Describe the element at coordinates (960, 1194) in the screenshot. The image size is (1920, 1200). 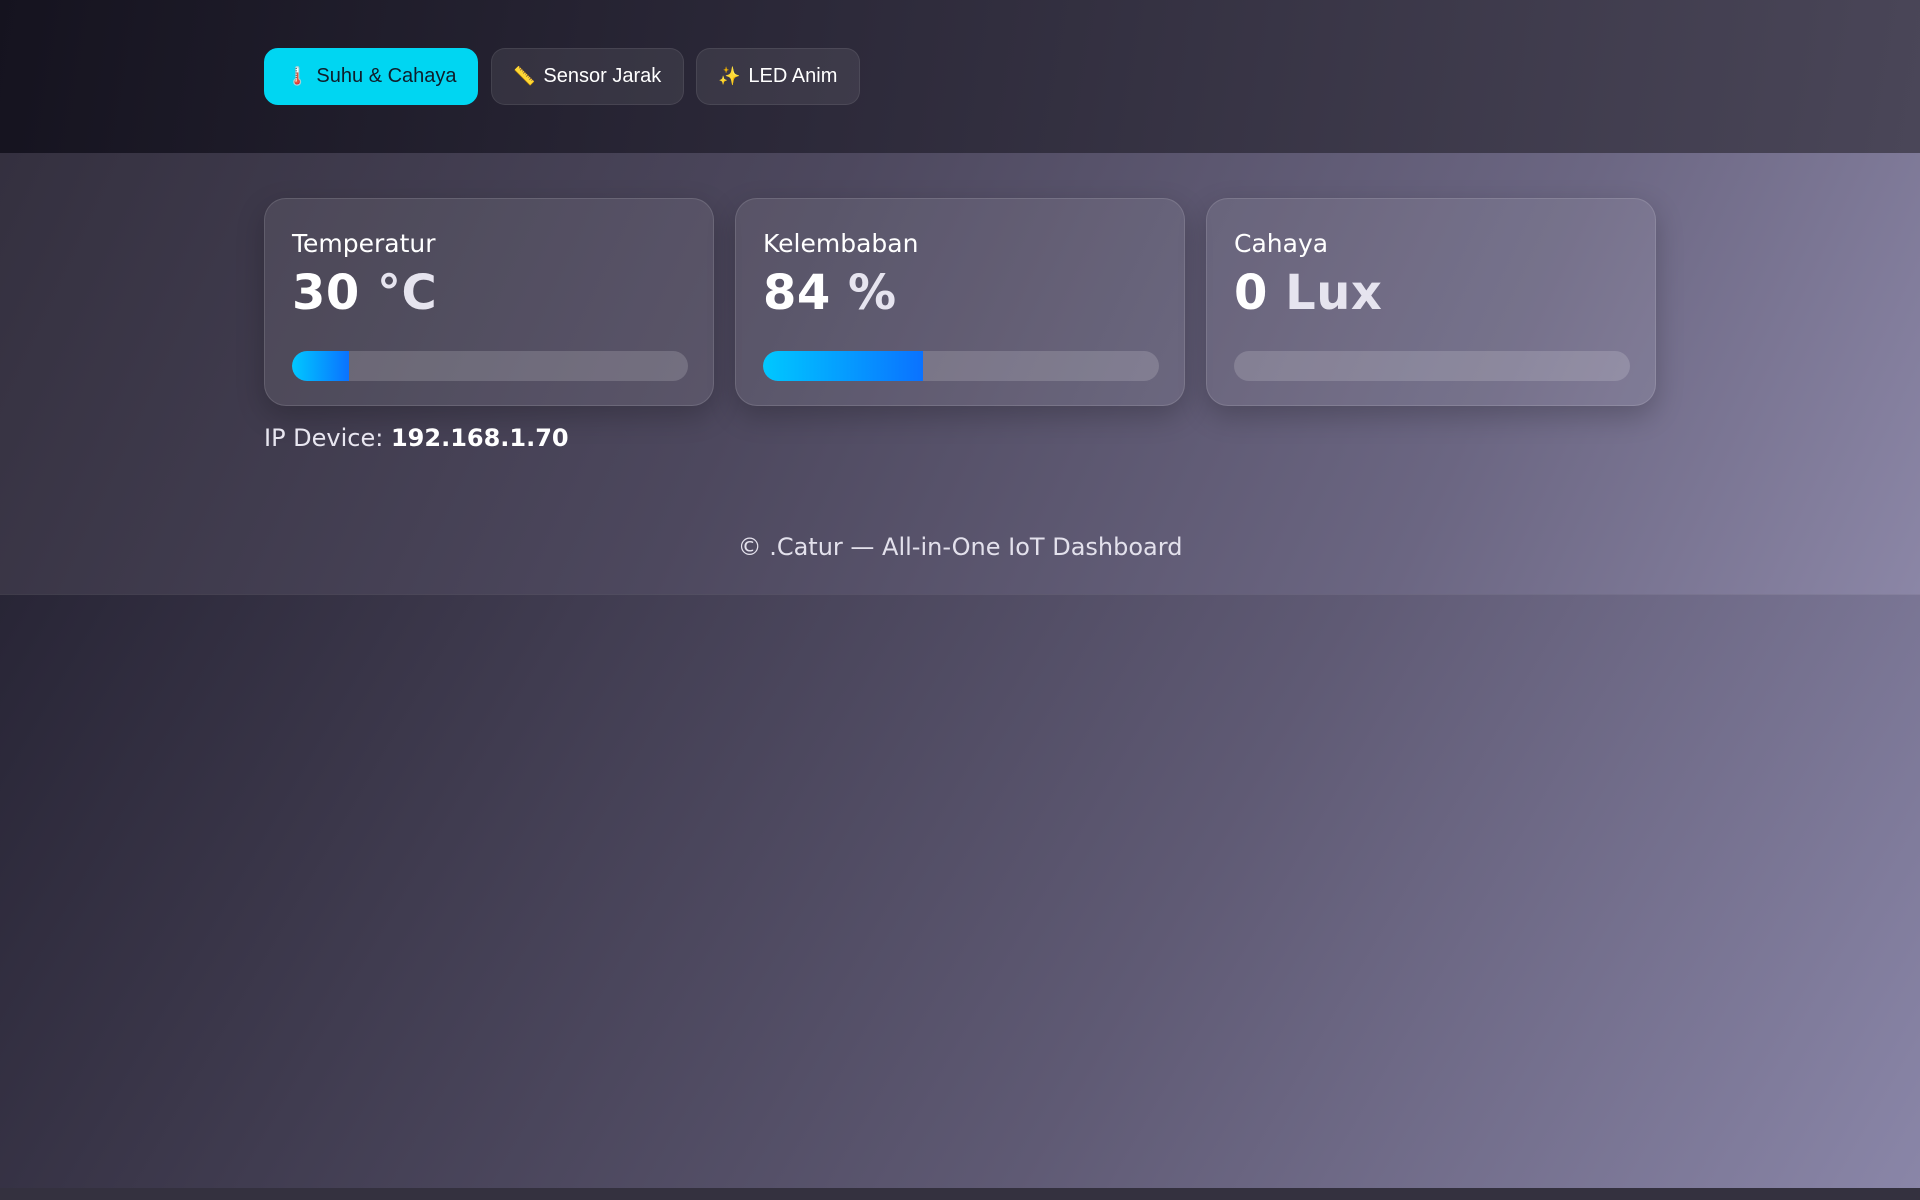
I see `bottom-edge` at that location.